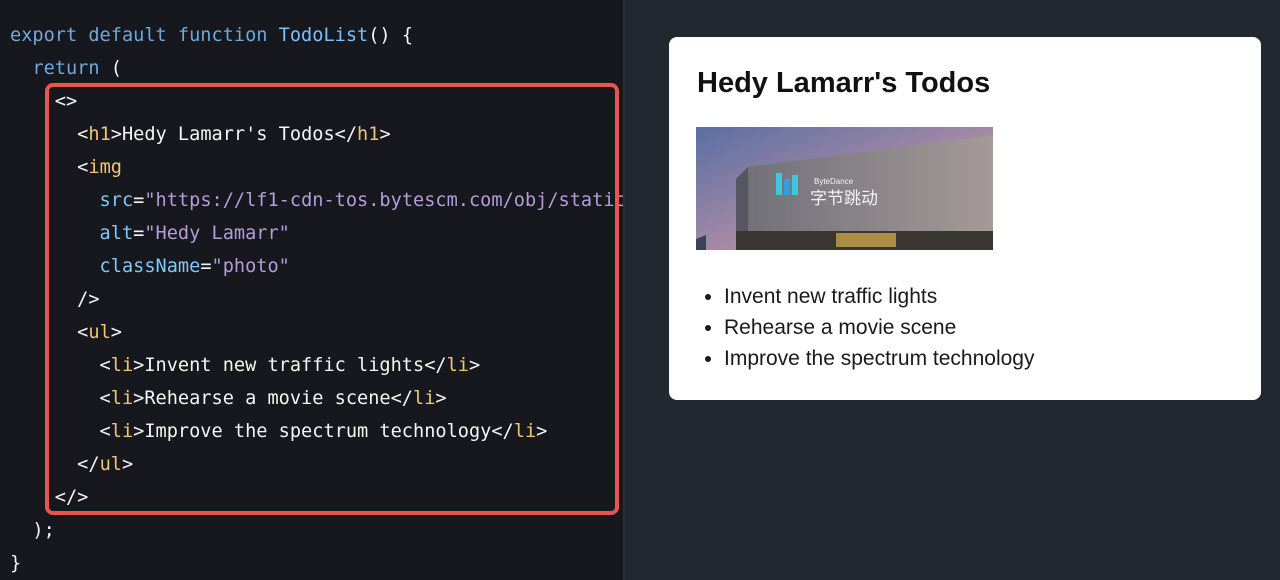 The image size is (1280, 580). I want to click on code-token: />, so click(55, 299).